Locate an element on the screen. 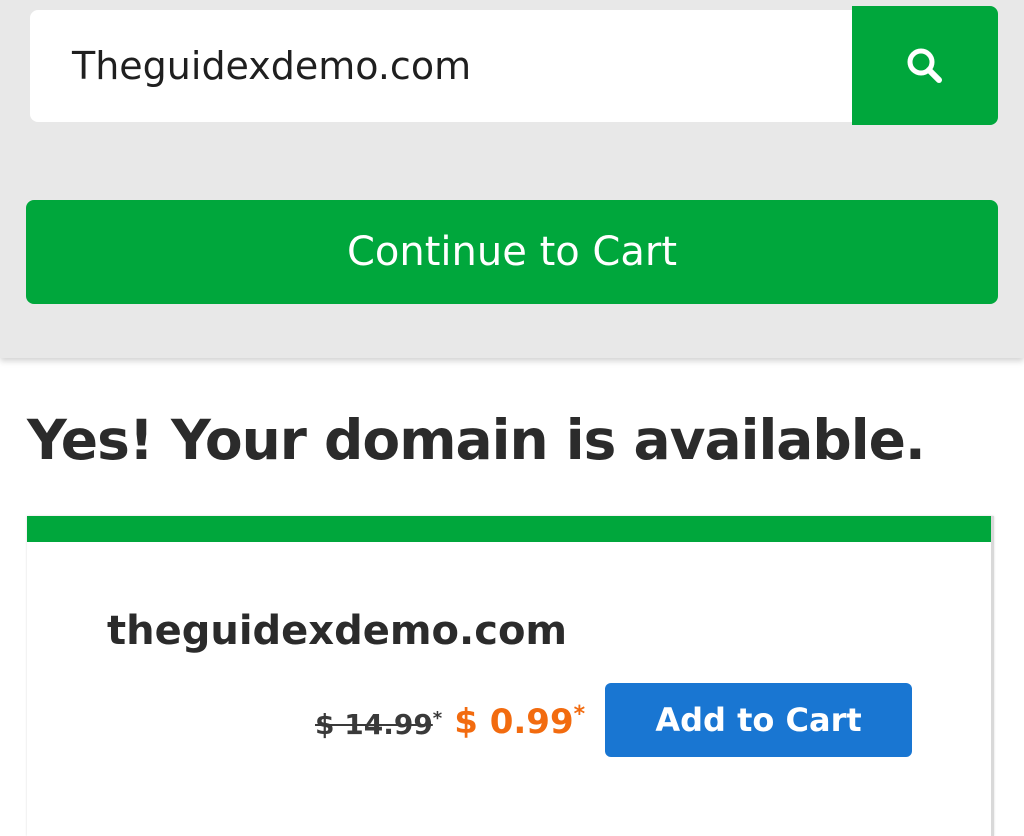 This screenshot has width=1024, height=836. price-row: $ 14.99 * $ 0.99 * is located at coordinates (450, 720).